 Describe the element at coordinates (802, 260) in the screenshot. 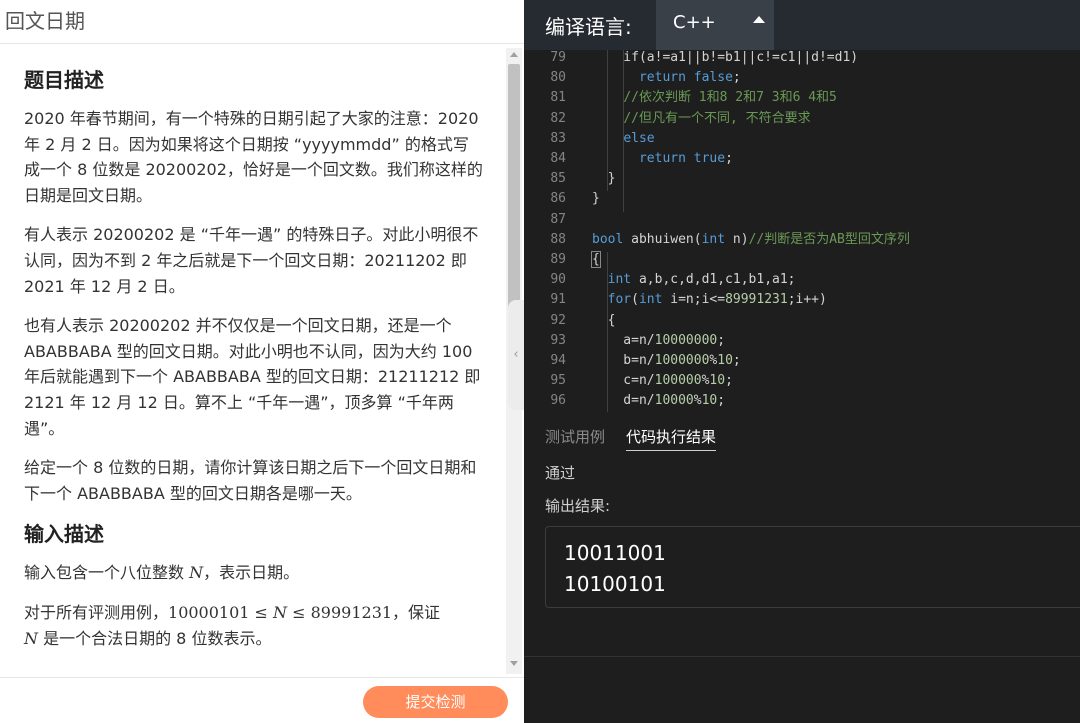

I see `code-line: 89 {` at that location.